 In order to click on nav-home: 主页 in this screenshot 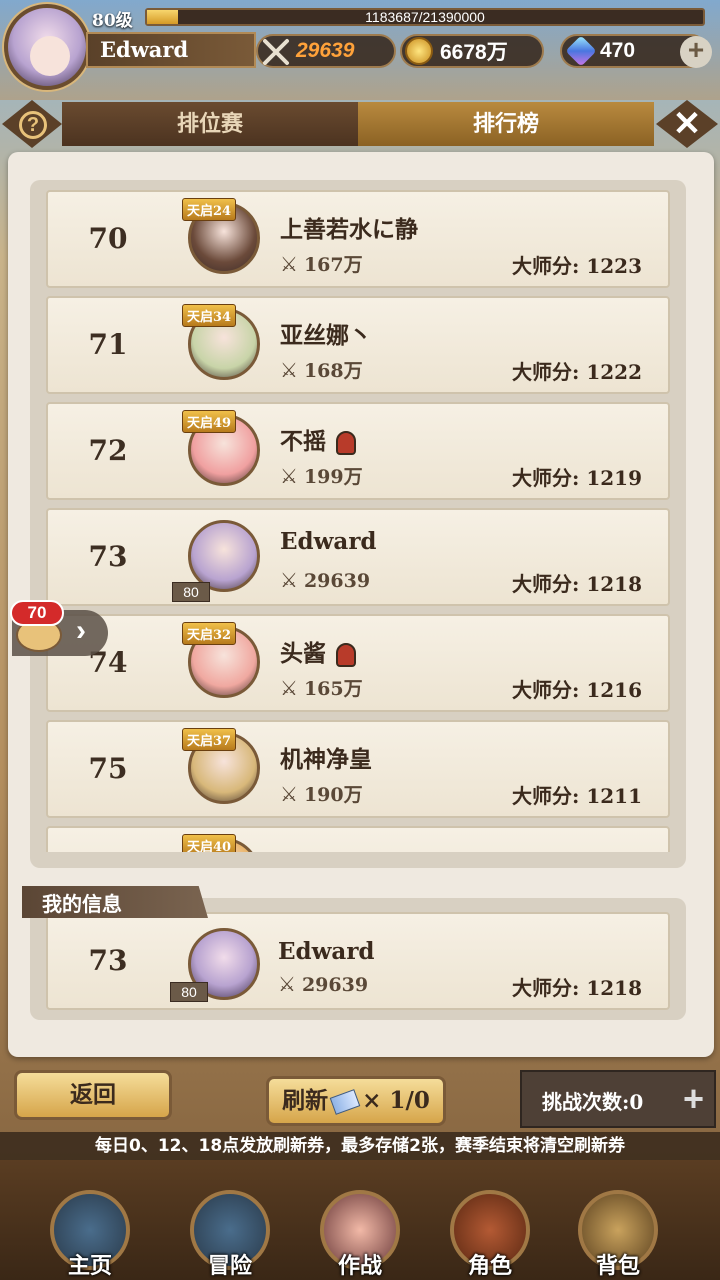, I will do `click(90, 1230)`.